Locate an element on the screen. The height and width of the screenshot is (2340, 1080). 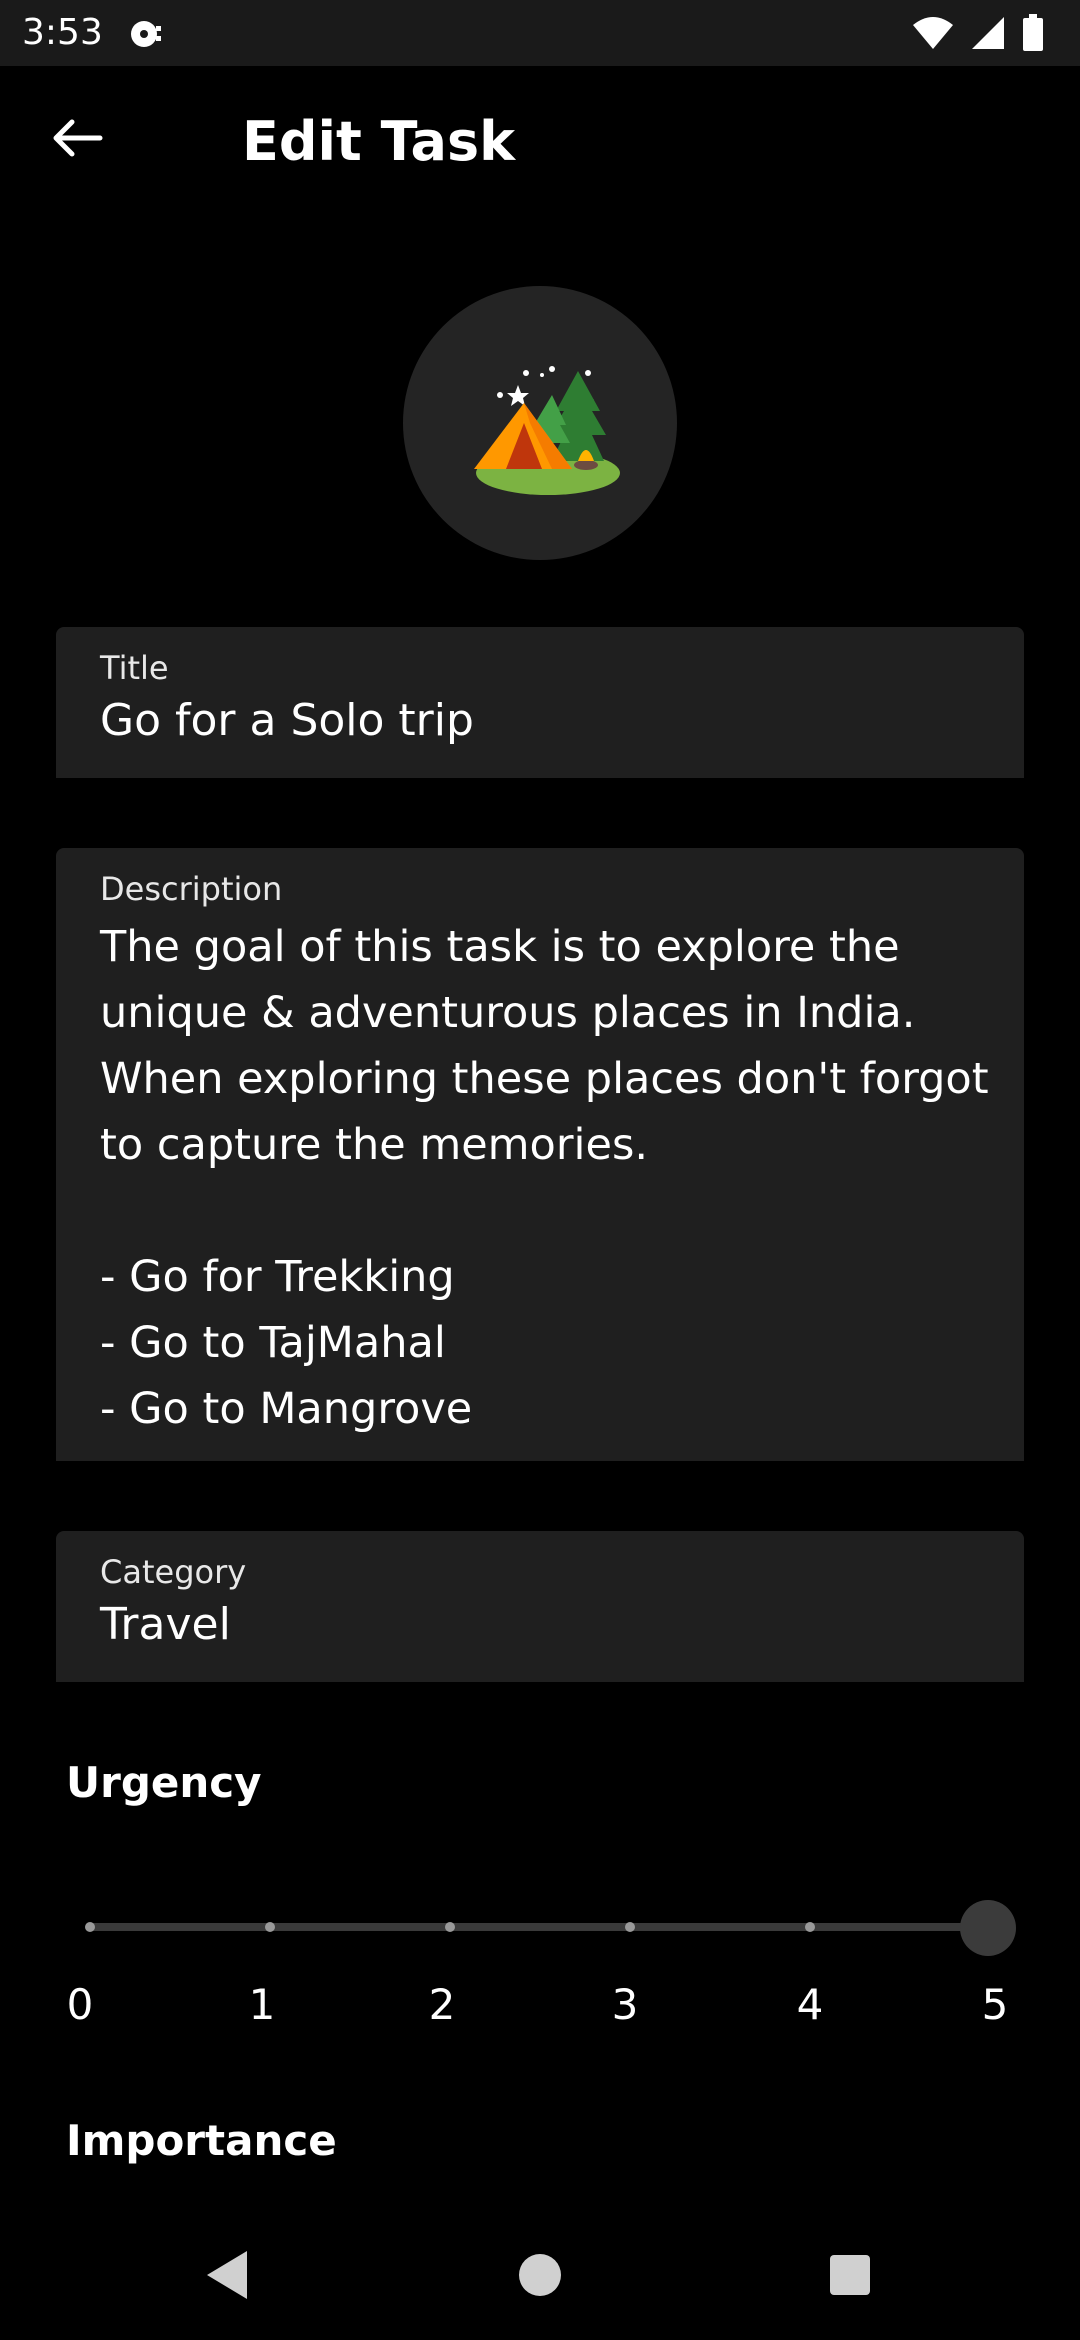
urgency-slider is located at coordinates (550, 1928).